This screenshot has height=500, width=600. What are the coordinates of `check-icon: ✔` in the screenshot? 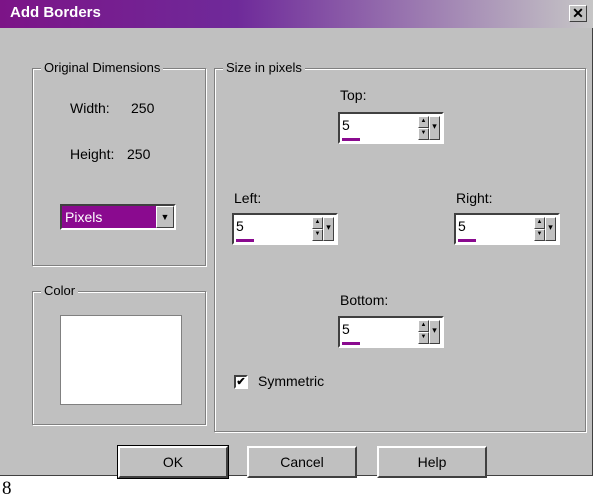 It's located at (241, 382).